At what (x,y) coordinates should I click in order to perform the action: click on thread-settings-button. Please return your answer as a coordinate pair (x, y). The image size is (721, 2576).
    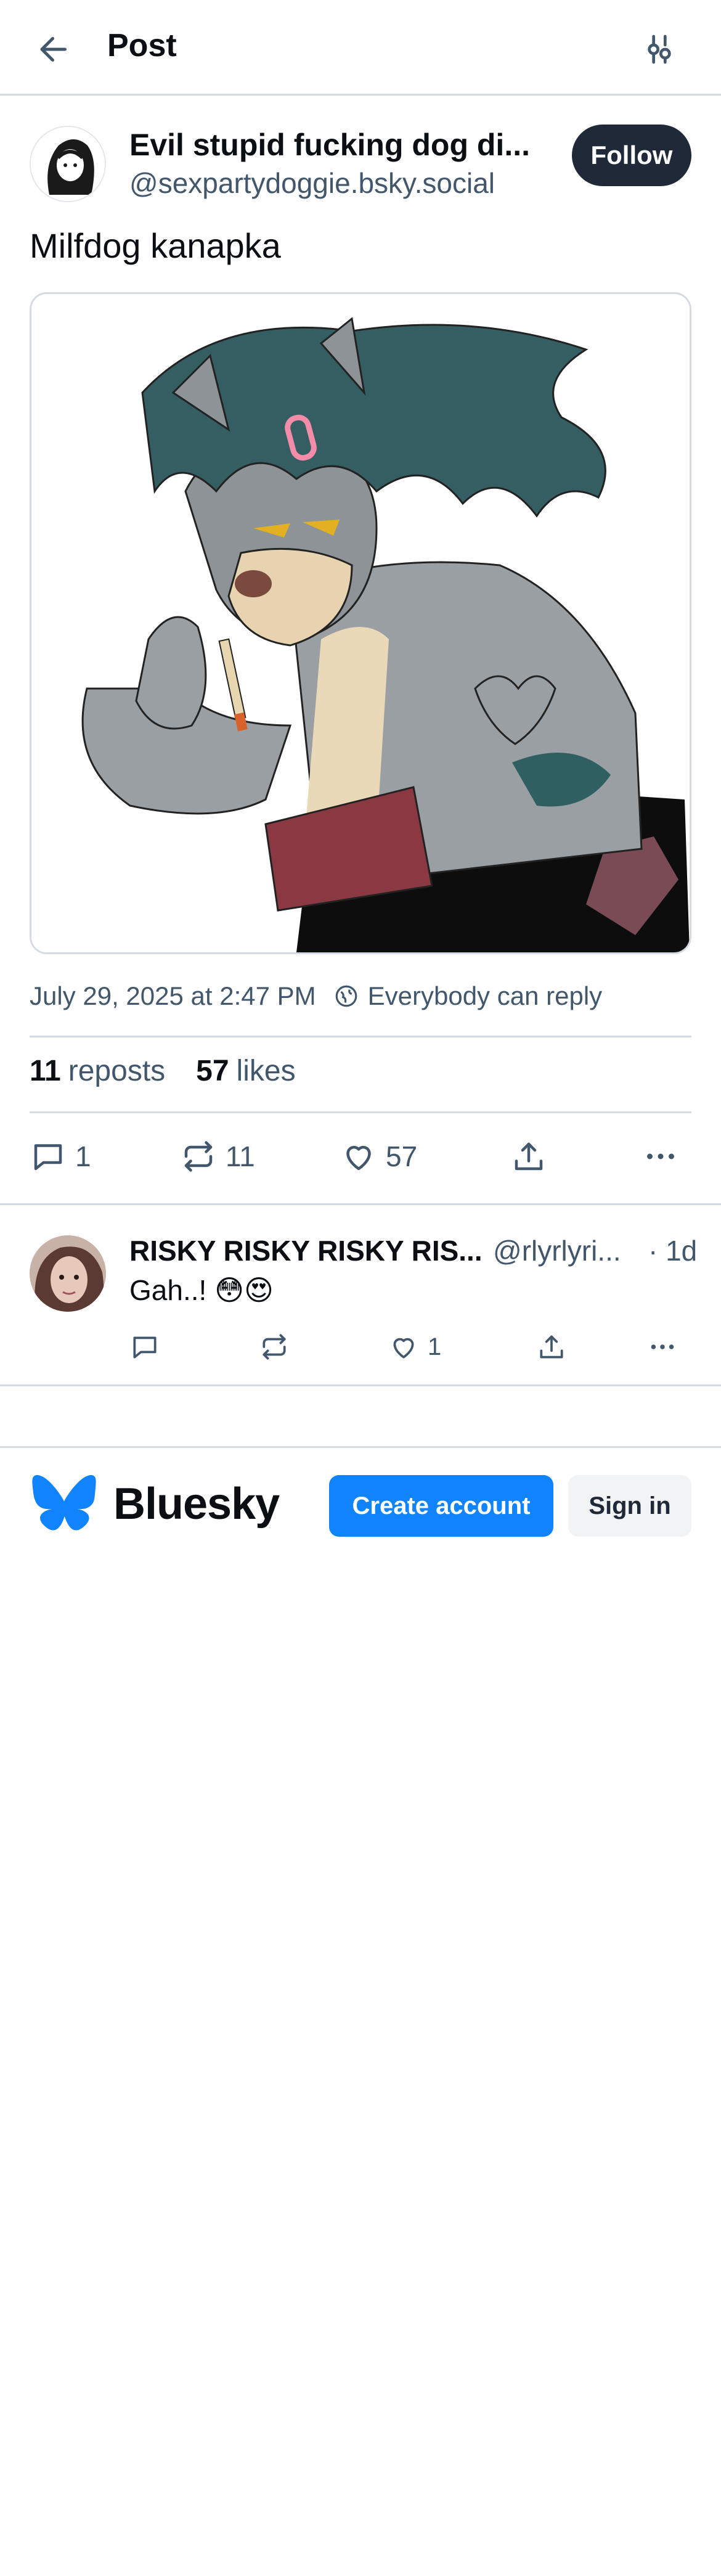
    Looking at the image, I should click on (659, 49).